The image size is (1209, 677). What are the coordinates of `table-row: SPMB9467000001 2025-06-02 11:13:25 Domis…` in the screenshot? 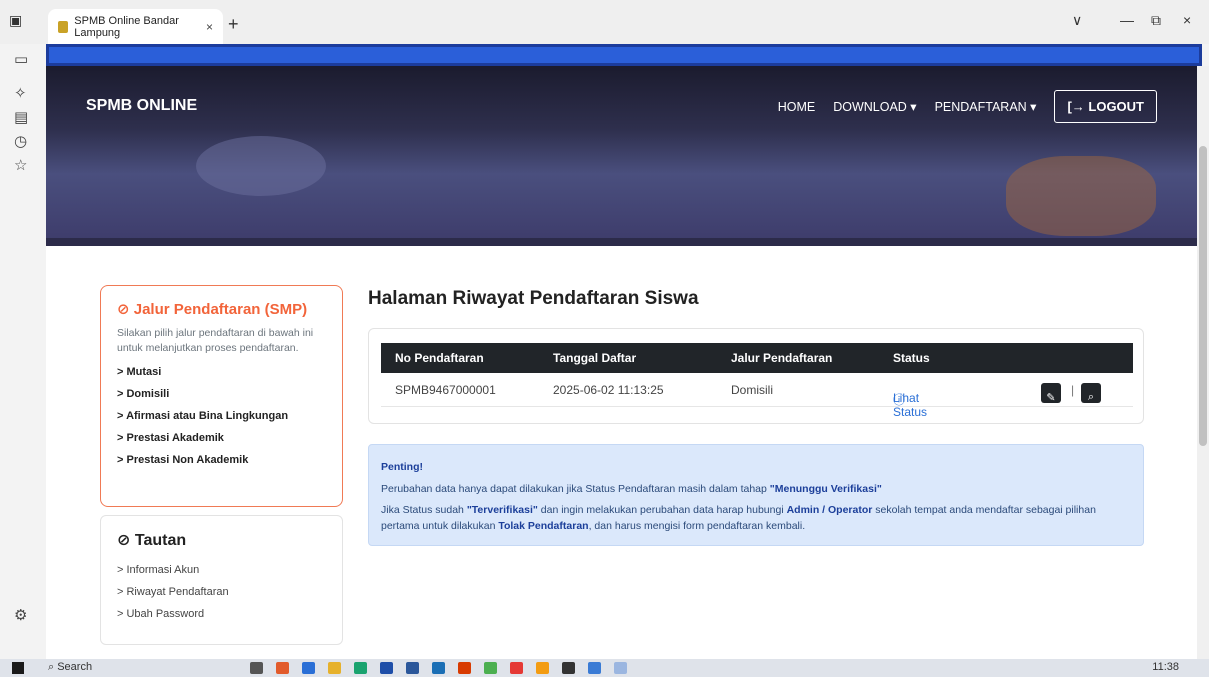 It's located at (757, 397).